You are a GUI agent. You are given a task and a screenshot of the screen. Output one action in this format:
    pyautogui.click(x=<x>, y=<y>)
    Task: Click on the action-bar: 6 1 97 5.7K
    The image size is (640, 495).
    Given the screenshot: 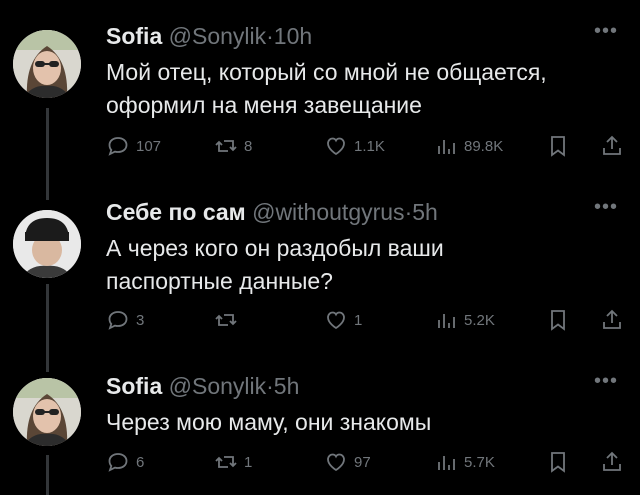 What is the action you would take?
    pyautogui.click(x=366, y=465)
    